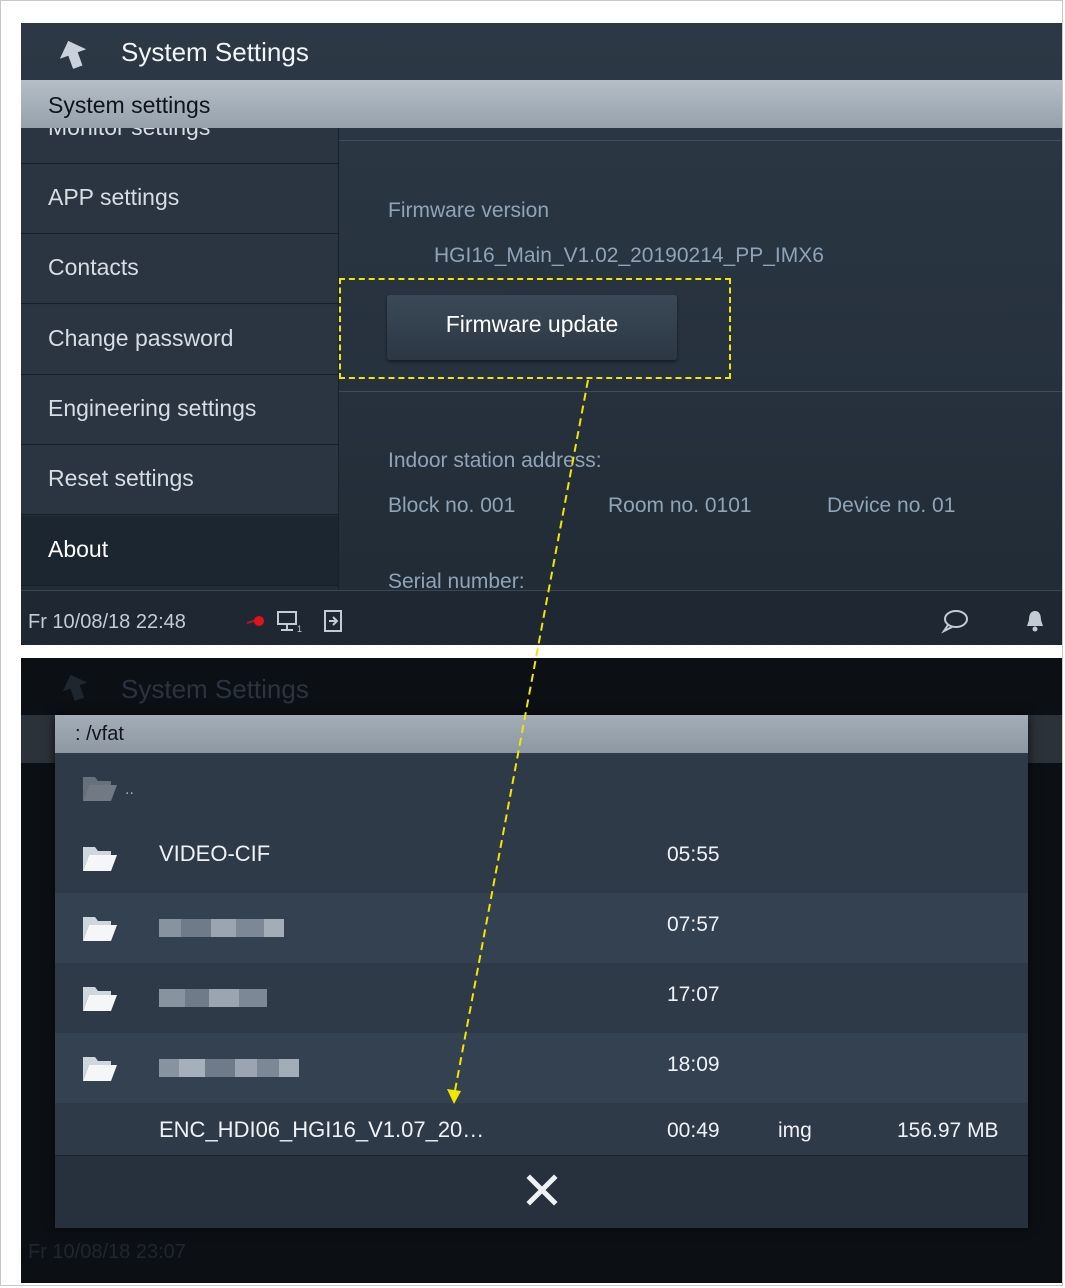 The height and width of the screenshot is (1288, 1065). I want to click on tab-label: System settings, so click(129, 105).